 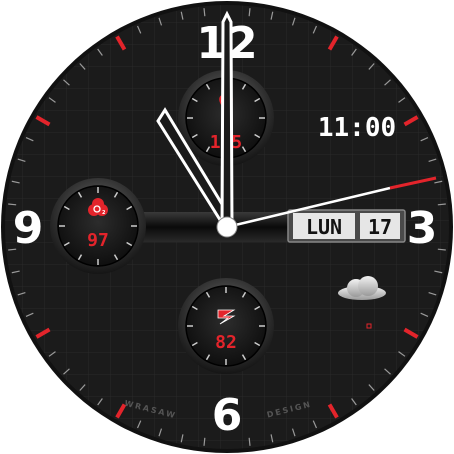 What do you see at coordinates (98, 240) in the screenshot?
I see `oxygen-value: 97` at bounding box center [98, 240].